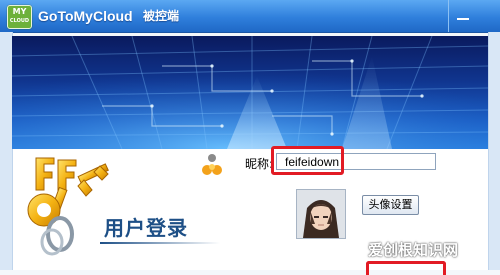 The image size is (500, 275). I want to click on avatar-image, so click(321, 214).